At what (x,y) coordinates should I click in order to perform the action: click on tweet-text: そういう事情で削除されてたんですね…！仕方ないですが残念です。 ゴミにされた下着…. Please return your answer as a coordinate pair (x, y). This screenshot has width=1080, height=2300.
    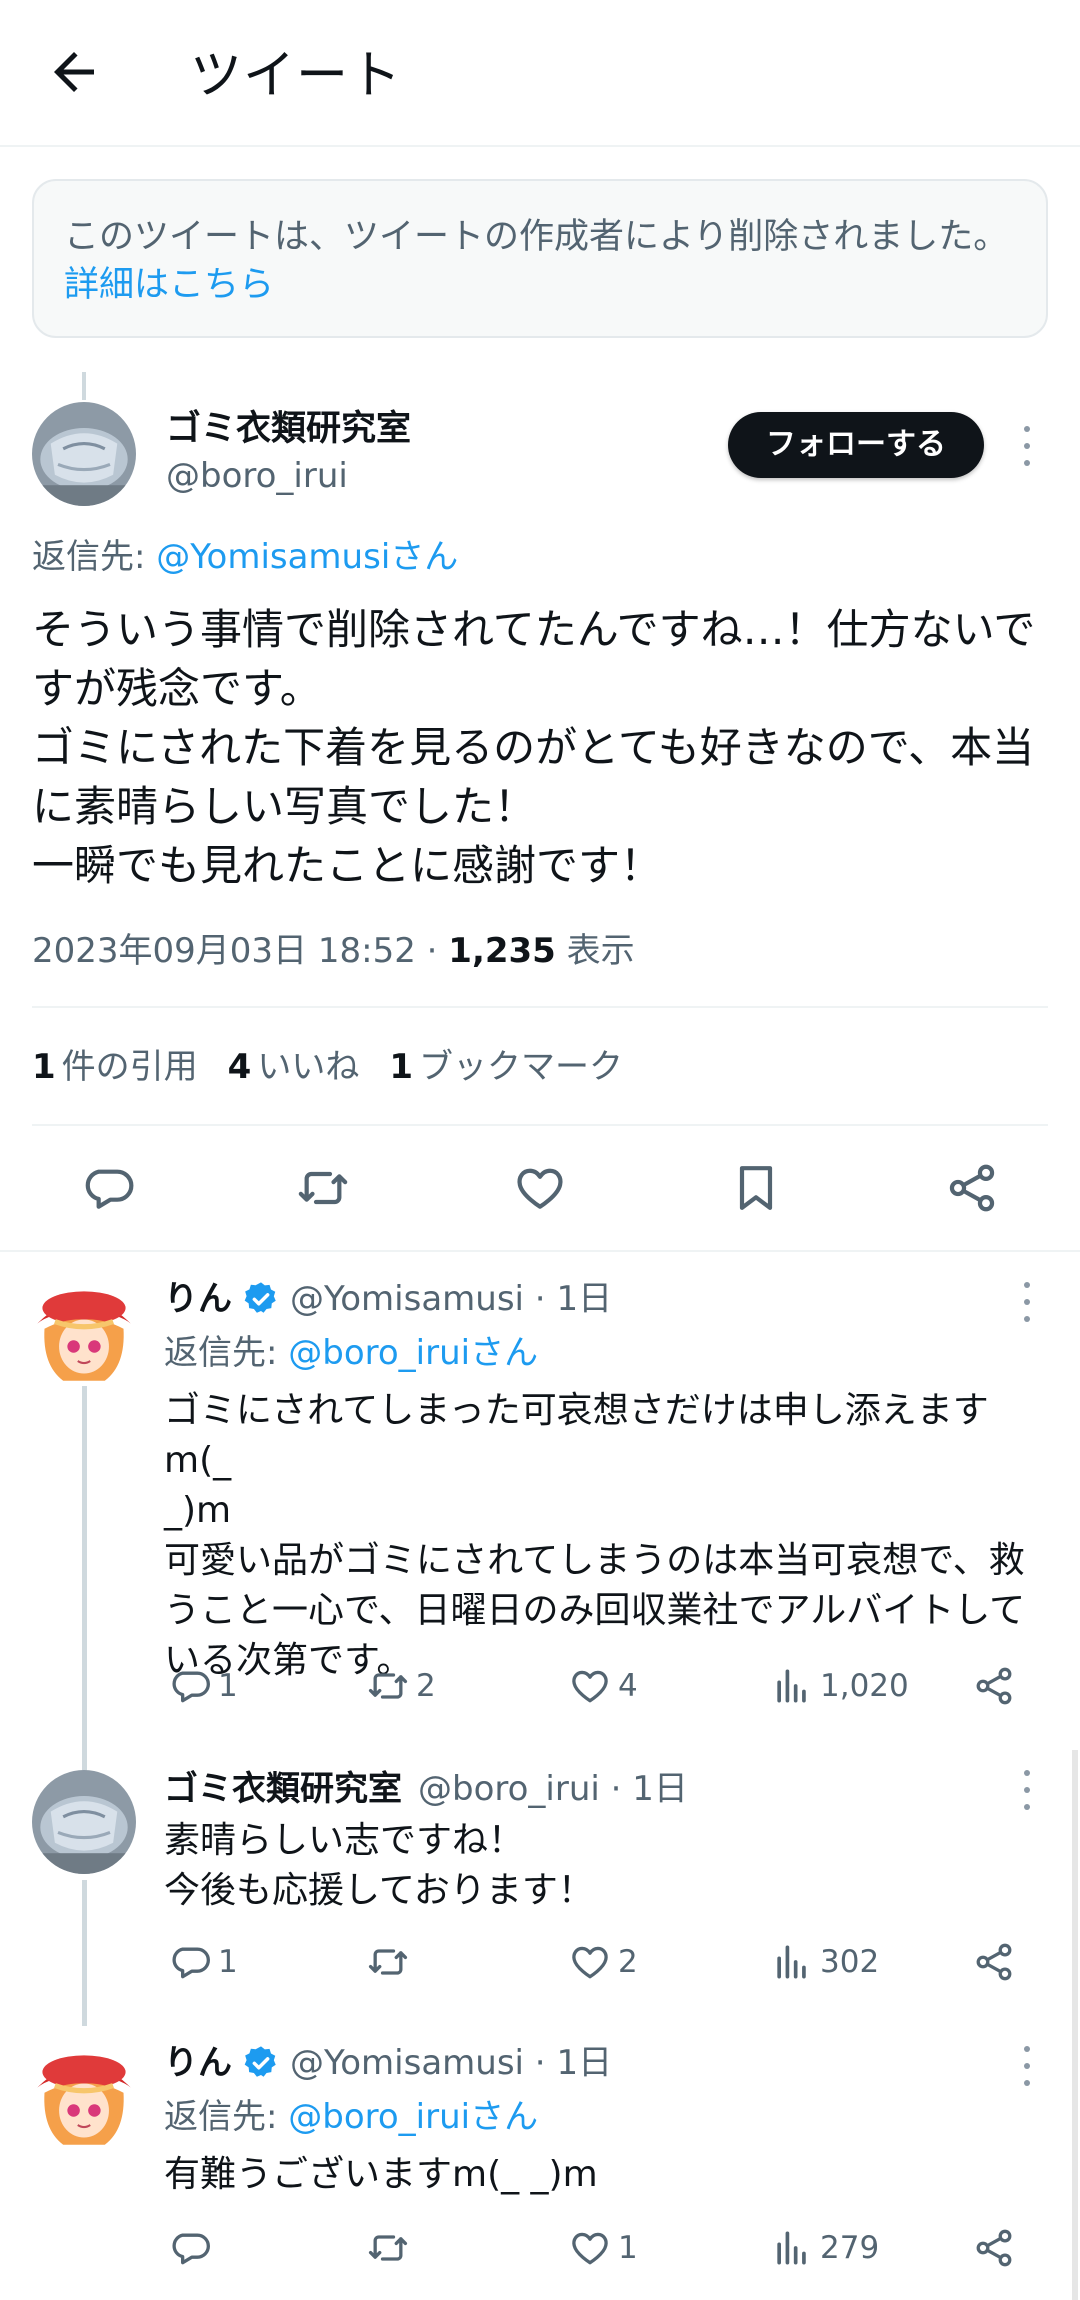
    Looking at the image, I should click on (534, 747).